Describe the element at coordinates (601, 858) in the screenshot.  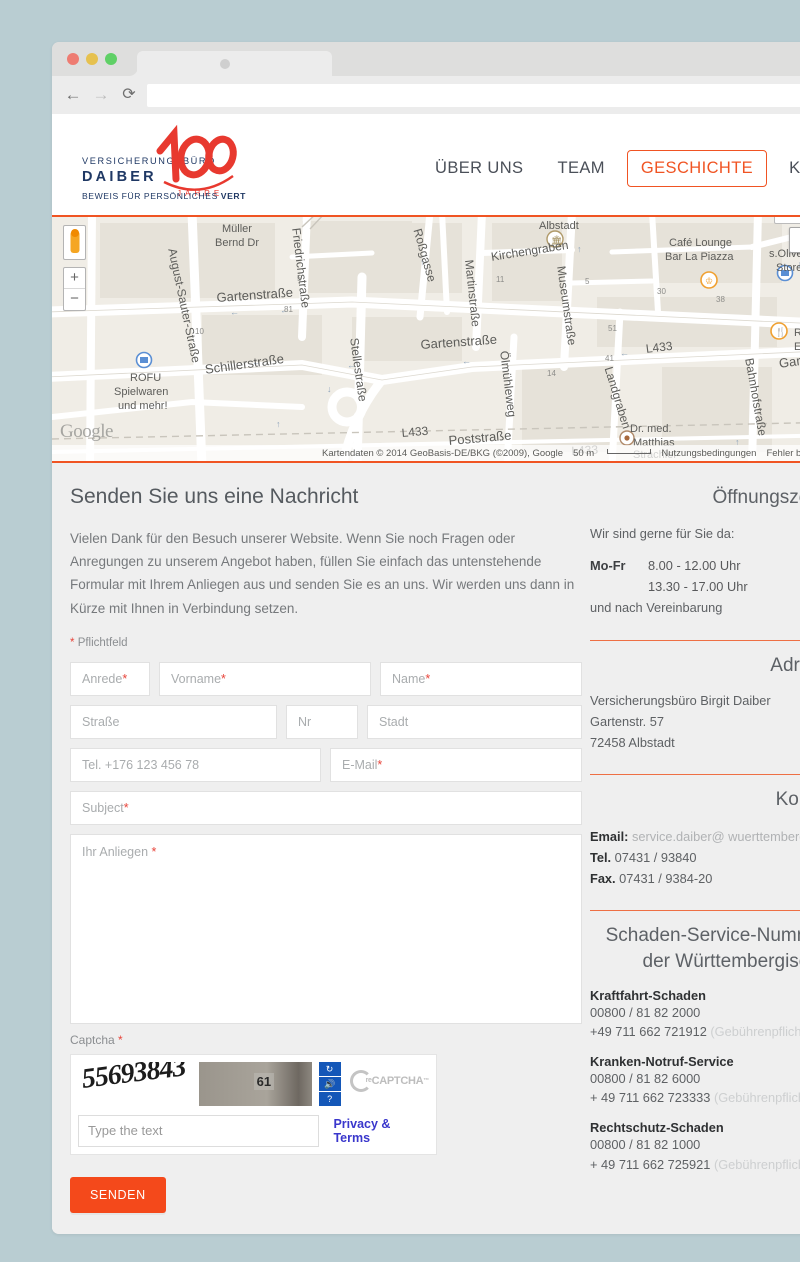
I see `contact-tel-label: Tel.` at that location.